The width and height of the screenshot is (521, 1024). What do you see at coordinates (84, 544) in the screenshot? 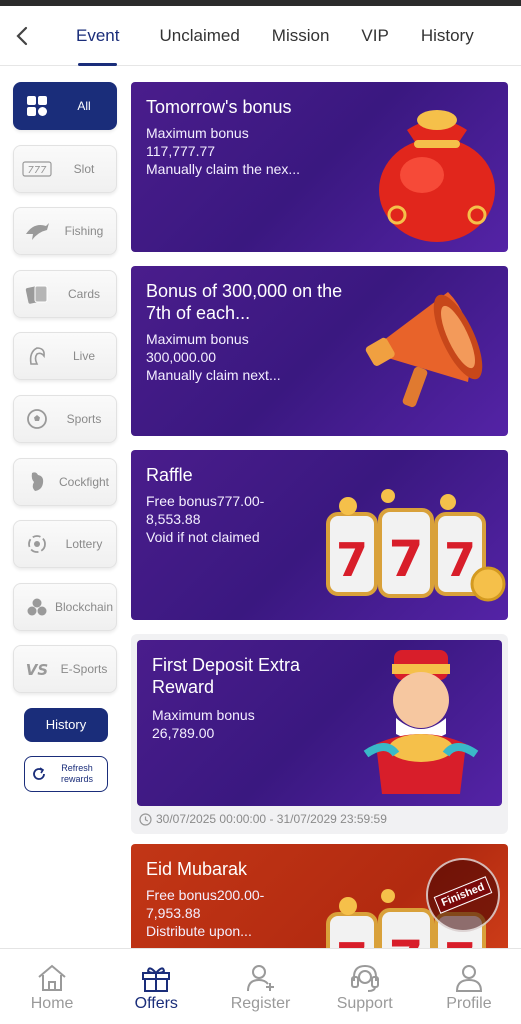
I see `category-label: Lottery` at bounding box center [84, 544].